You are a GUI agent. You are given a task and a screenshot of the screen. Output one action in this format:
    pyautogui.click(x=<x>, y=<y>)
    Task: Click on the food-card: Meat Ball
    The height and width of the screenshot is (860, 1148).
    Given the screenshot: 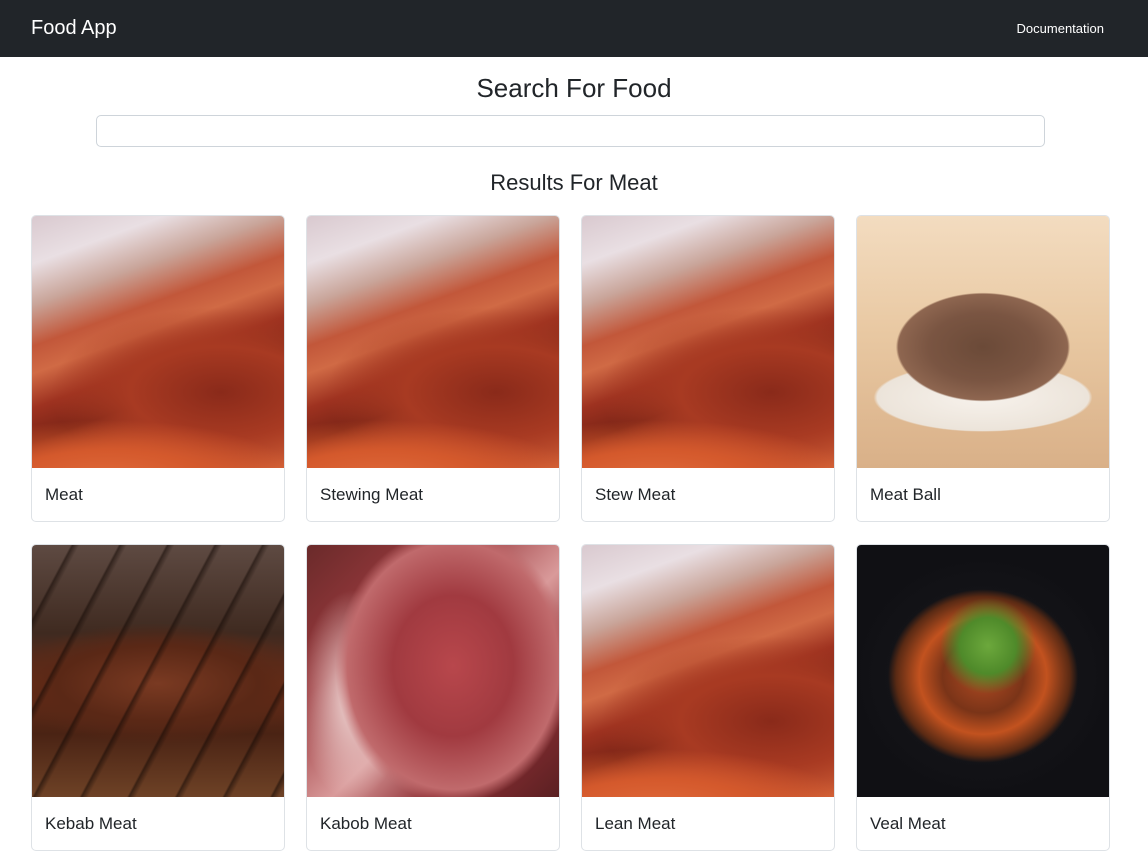 What is the action you would take?
    pyautogui.click(x=983, y=368)
    